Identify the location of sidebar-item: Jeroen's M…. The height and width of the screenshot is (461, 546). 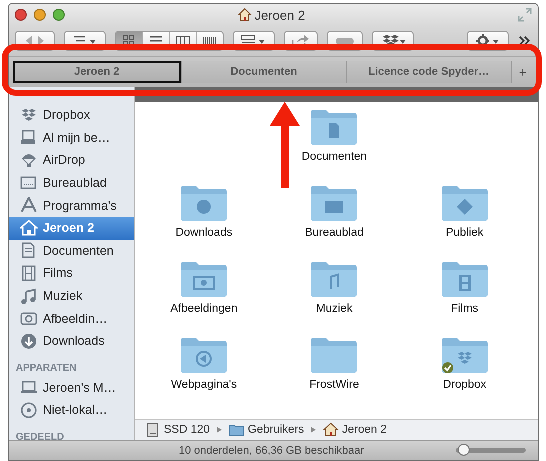
(71, 388).